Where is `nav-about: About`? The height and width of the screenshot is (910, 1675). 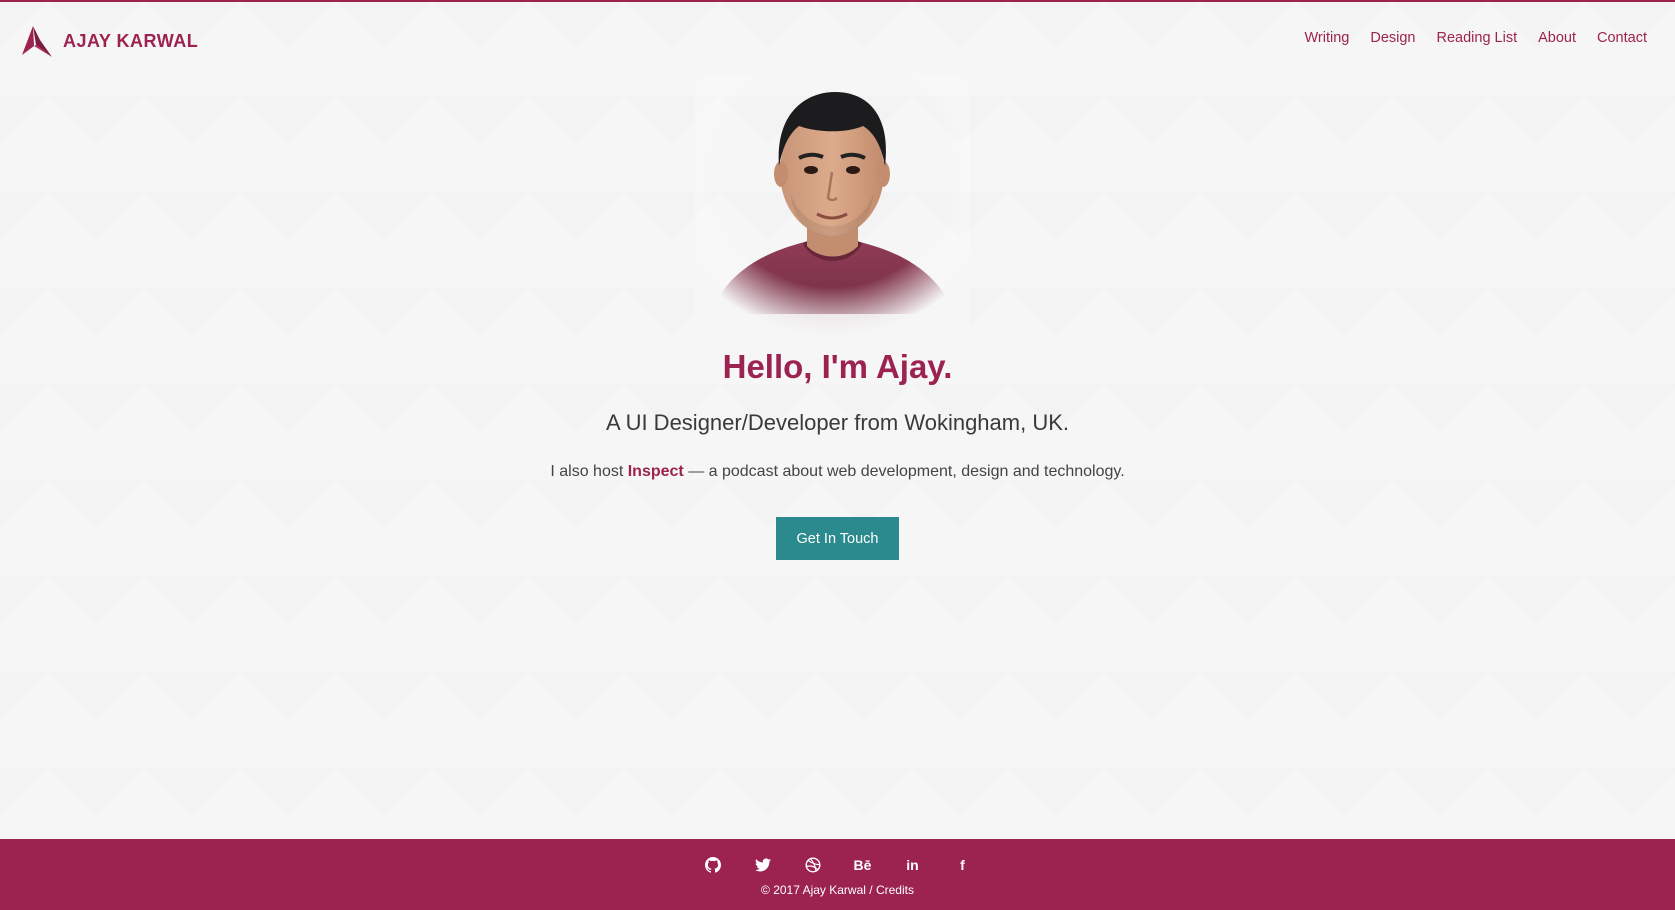 nav-about: About is located at coordinates (1557, 38).